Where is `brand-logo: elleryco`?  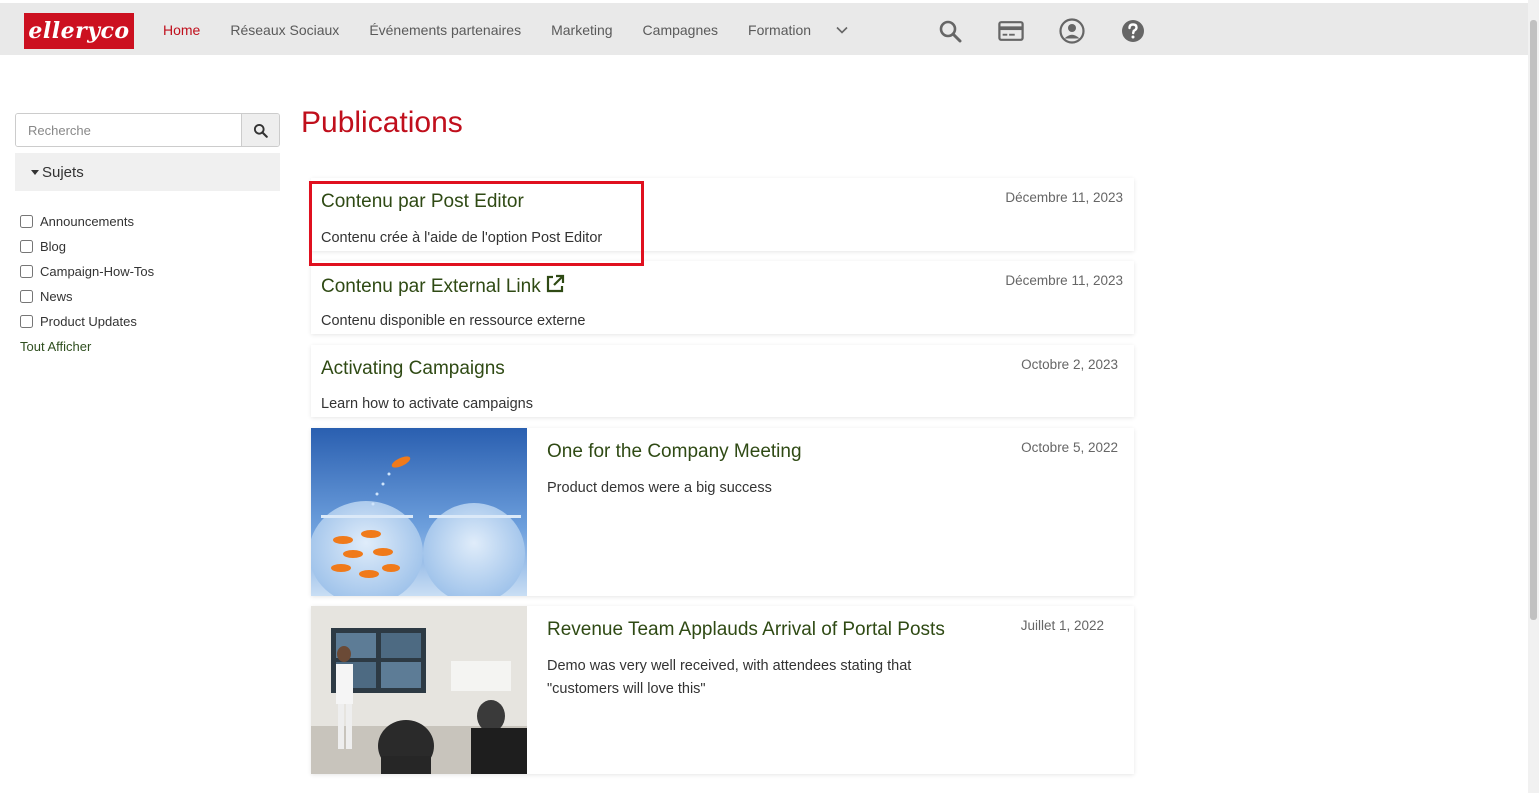
brand-logo: elleryco is located at coordinates (79, 31).